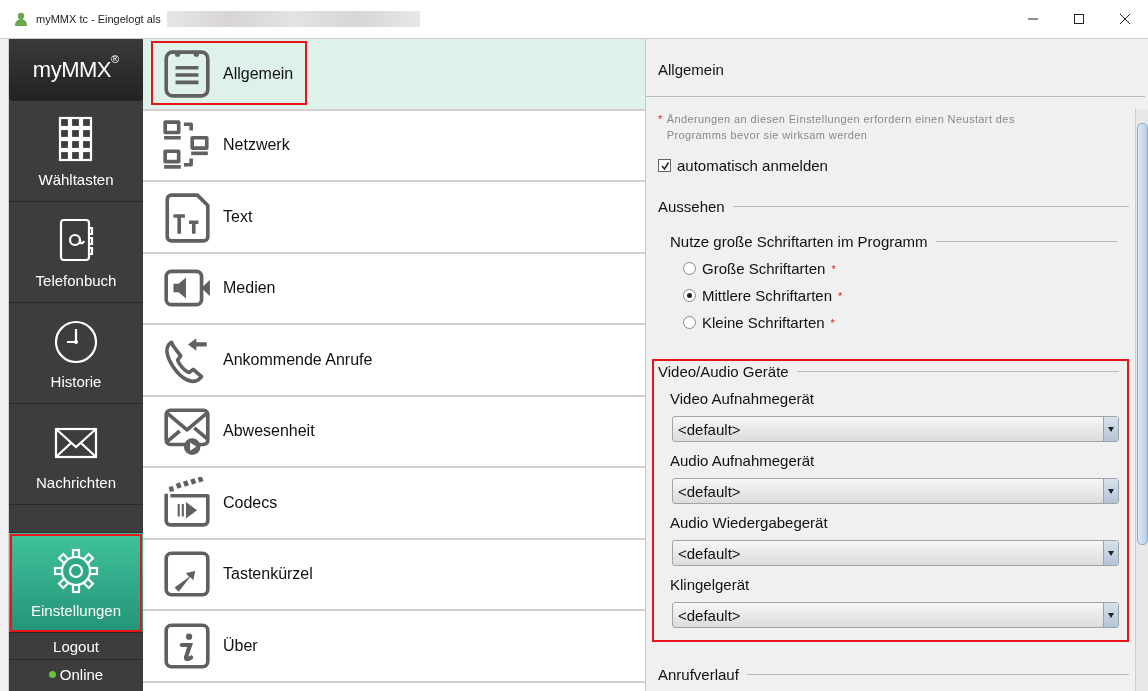  What do you see at coordinates (799, 241) in the screenshot?
I see `group-title: Nutze große Schriftarten im Programm` at bounding box center [799, 241].